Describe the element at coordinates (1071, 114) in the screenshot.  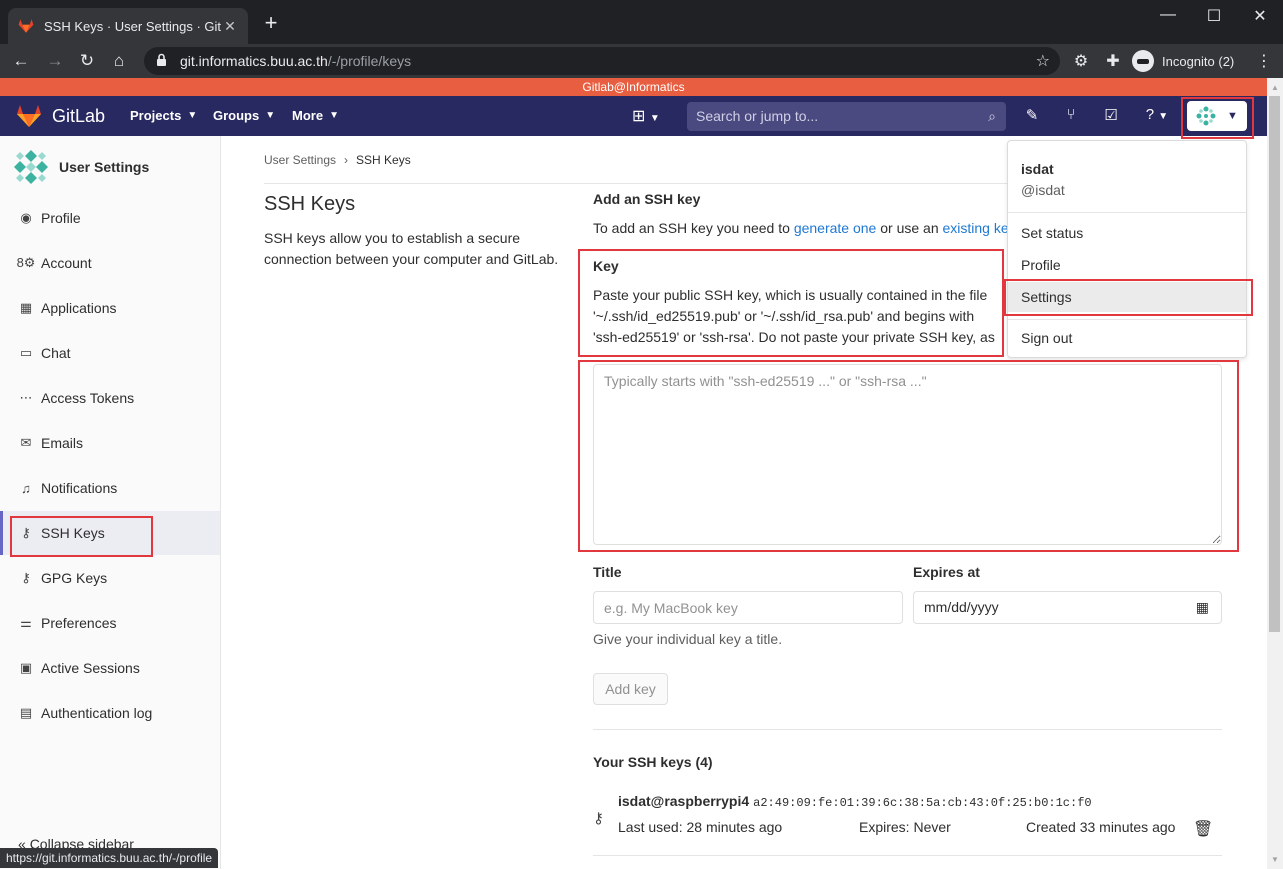
I see `merge-requests-icon: ⑂` at that location.